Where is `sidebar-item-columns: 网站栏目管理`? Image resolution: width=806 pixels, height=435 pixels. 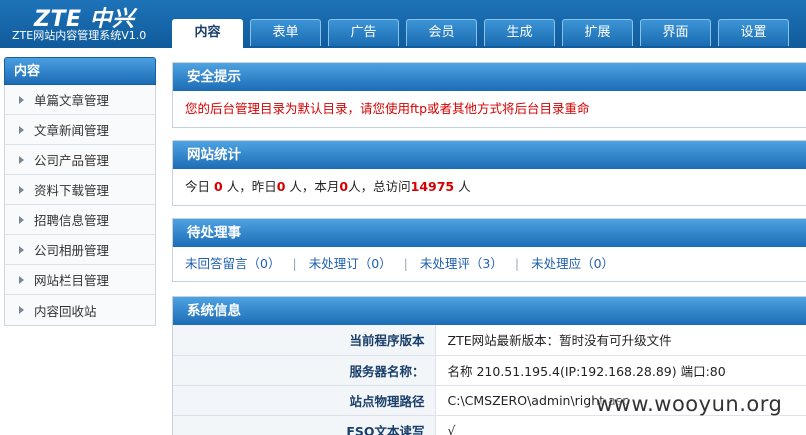
sidebar-item-columns: 网站栏目管理 is located at coordinates (80, 280).